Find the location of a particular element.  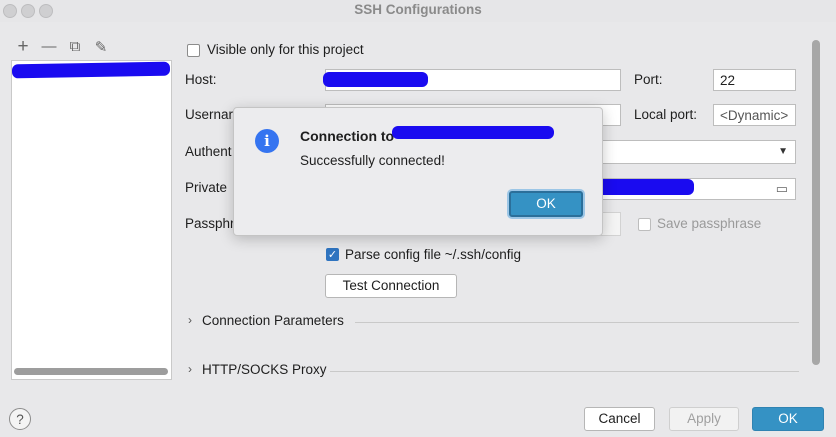

add-icon: + is located at coordinates (23, 47).